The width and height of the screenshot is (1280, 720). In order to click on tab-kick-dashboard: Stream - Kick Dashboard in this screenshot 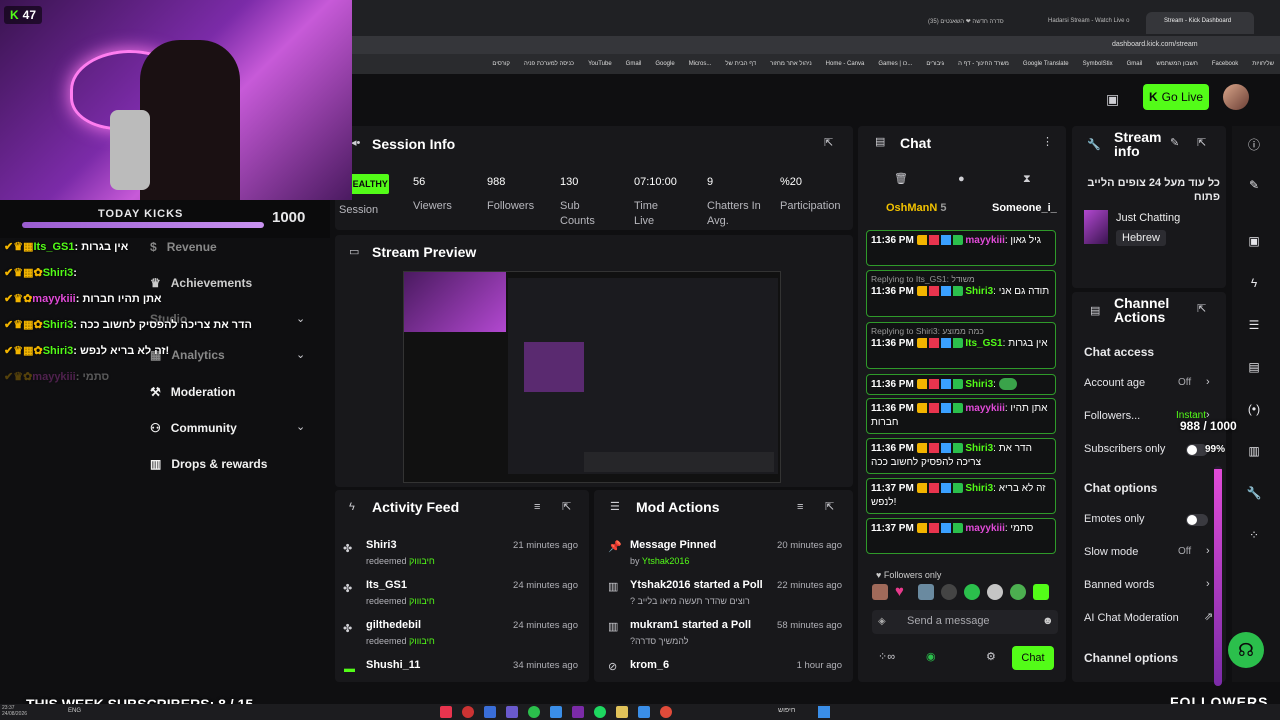, I will do `click(1200, 23)`.